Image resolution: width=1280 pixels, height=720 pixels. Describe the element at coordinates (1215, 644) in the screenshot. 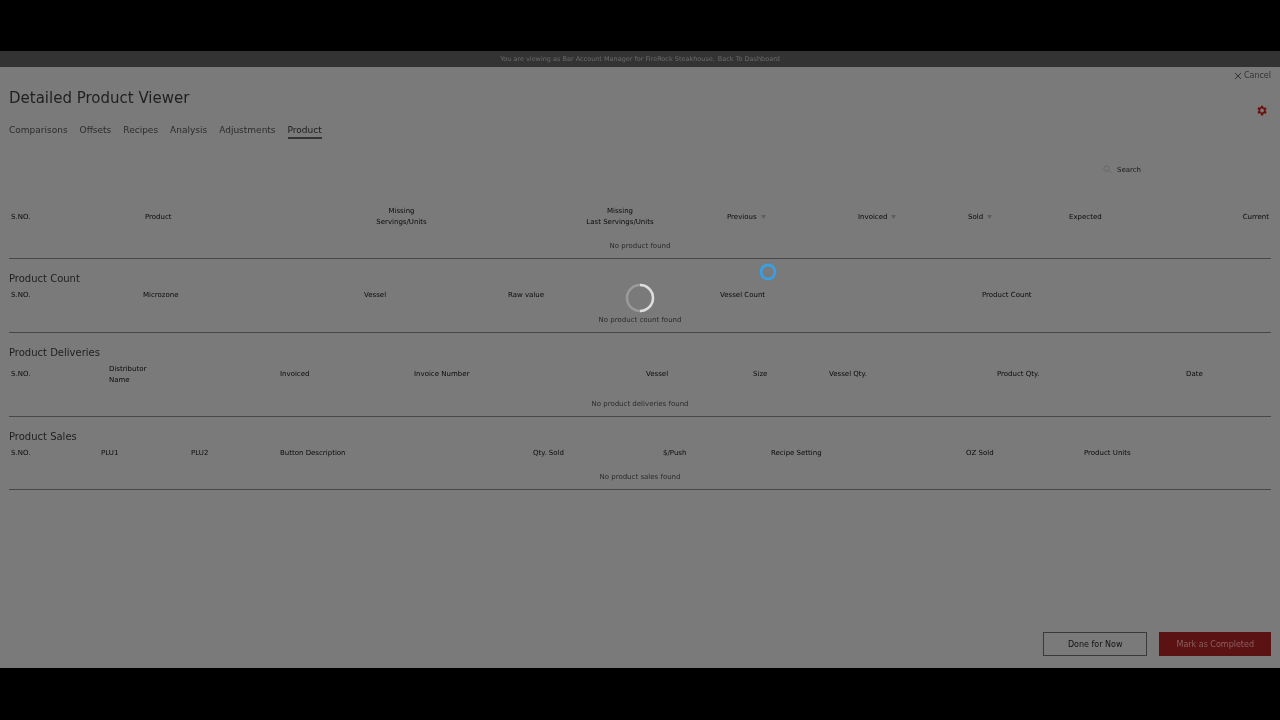

I see `complete-button: Mark as Completed` at that location.